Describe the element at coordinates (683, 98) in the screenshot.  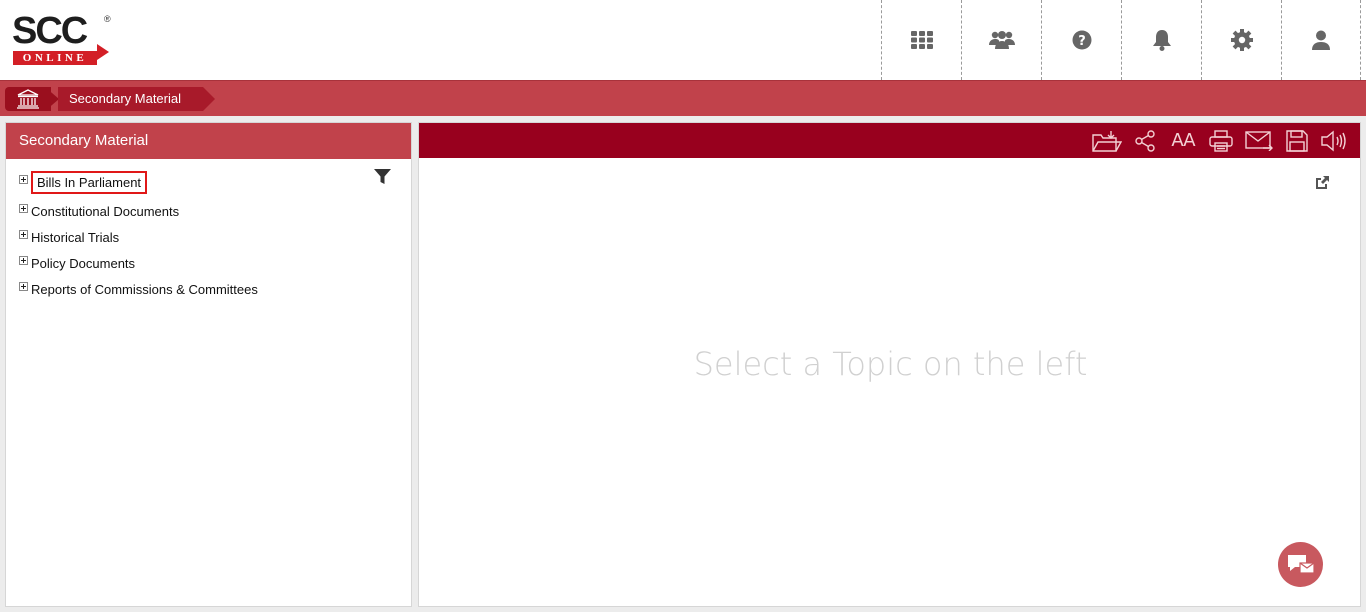
I see `breadcrumb: Secondary Material` at that location.